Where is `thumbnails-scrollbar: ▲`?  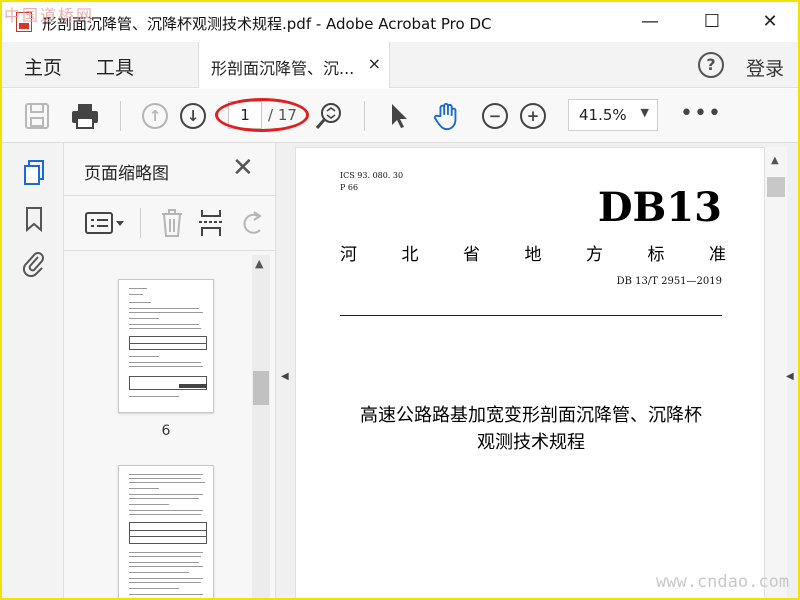 thumbnails-scrollbar: ▲ is located at coordinates (261, 426).